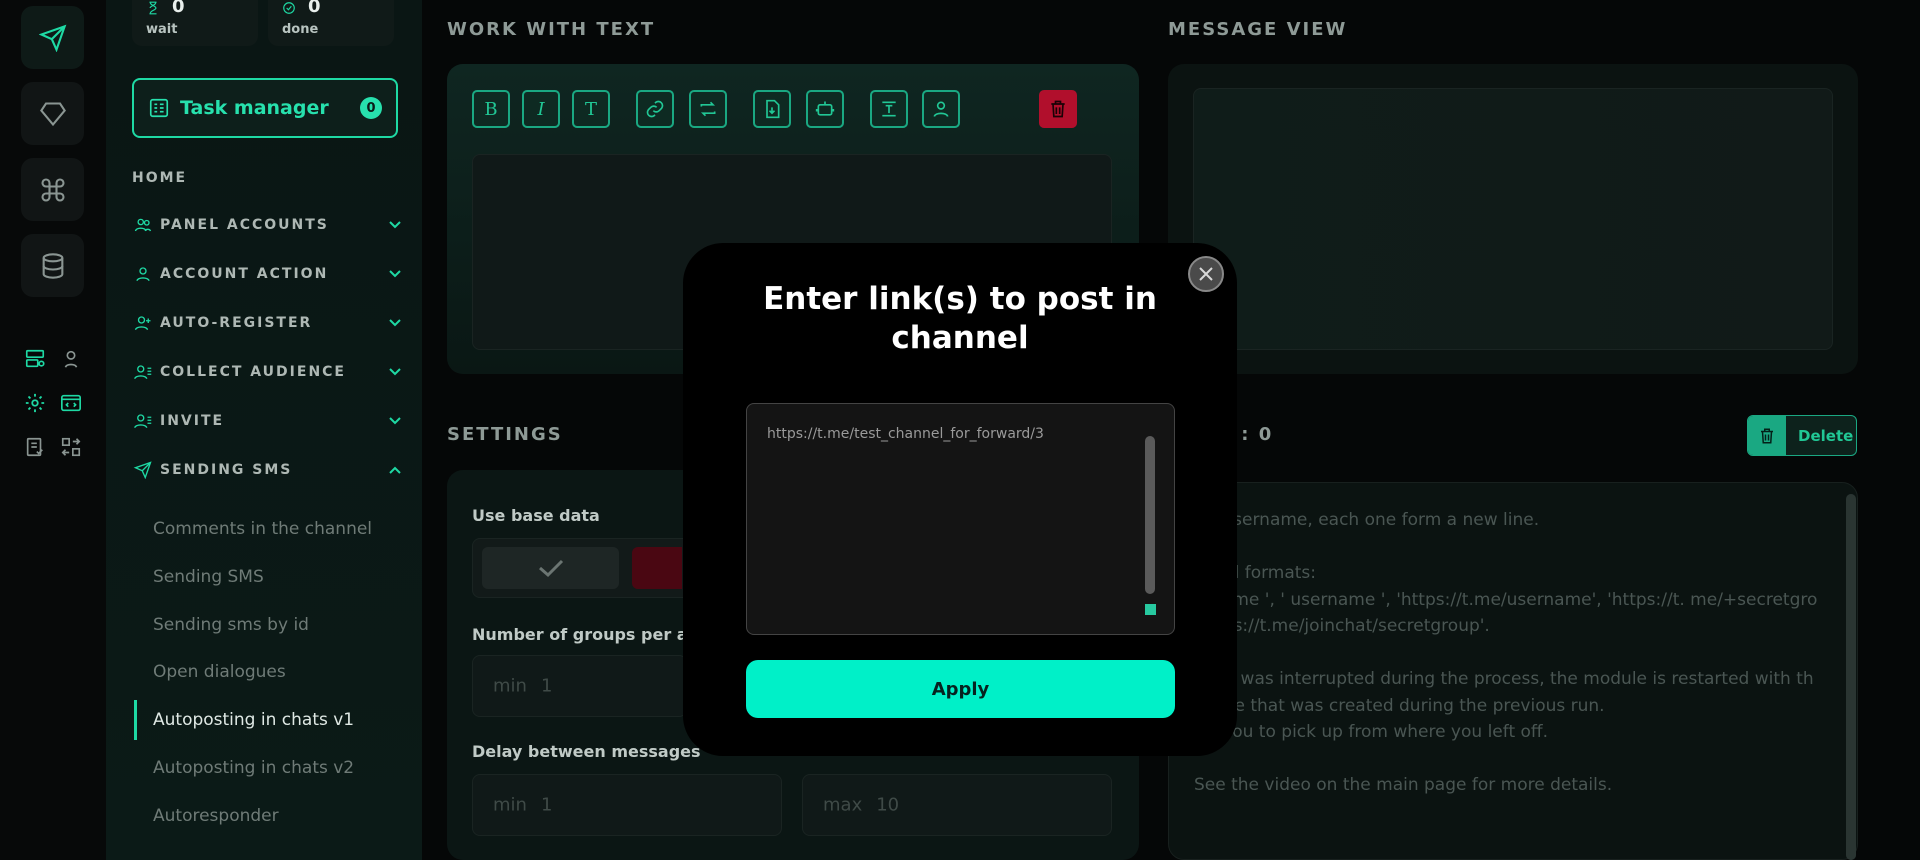 This screenshot has height=860, width=1920. What do you see at coordinates (1150, 515) in the screenshot?
I see `textarea-scrollbar` at bounding box center [1150, 515].